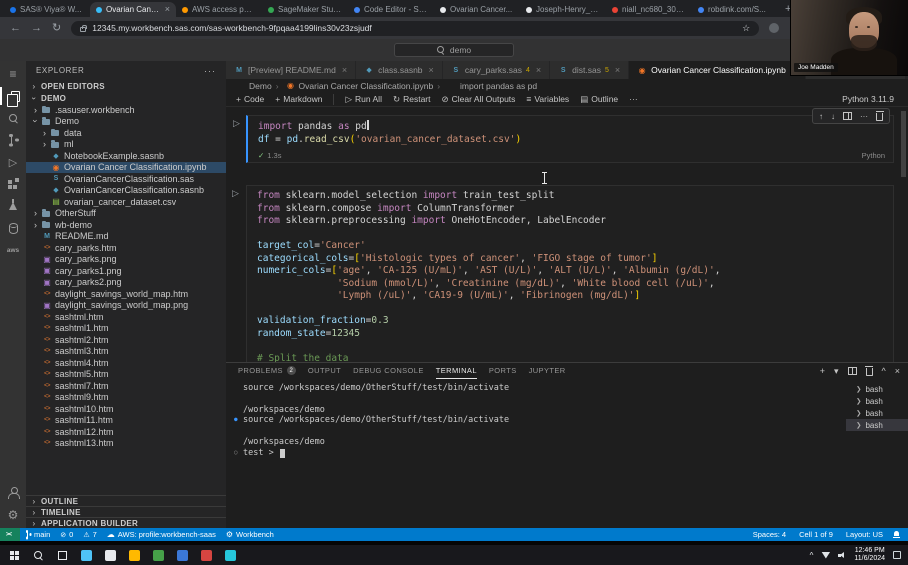 This screenshot has width=908, height=565. I want to click on tree-item: sashtml10.htm, so click(126, 409).